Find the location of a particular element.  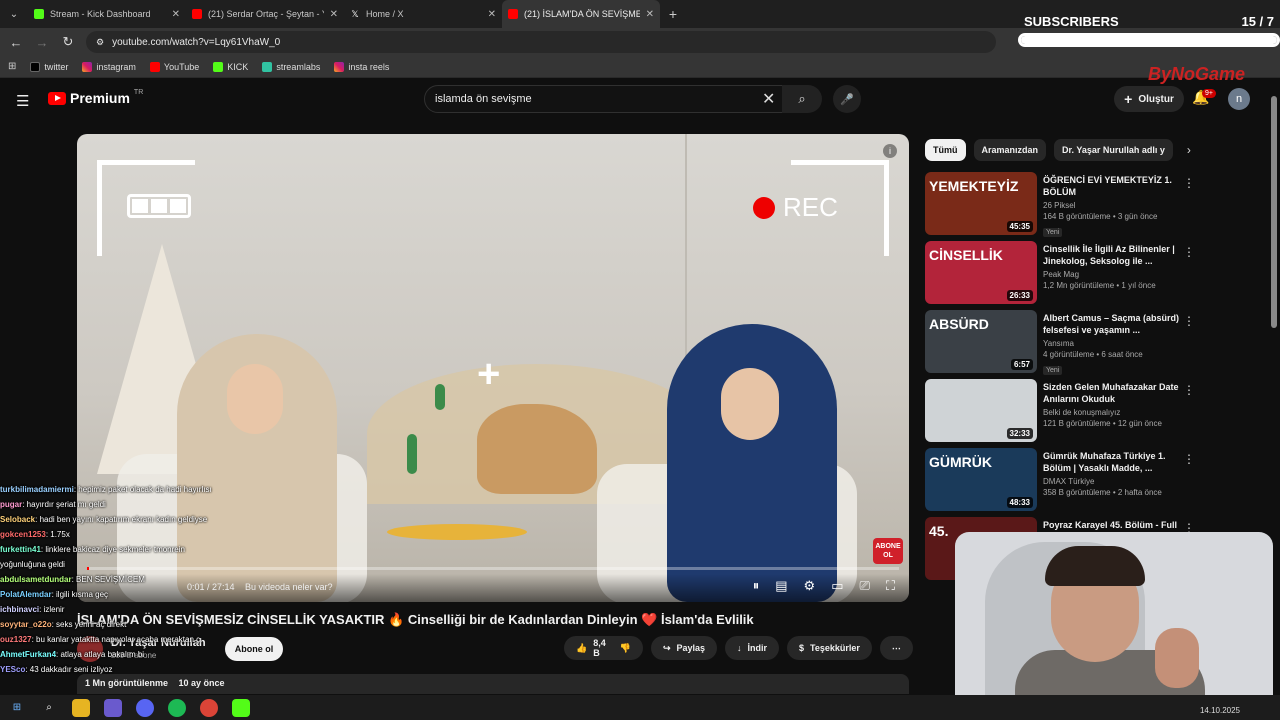

chrome-icon is located at coordinates (209, 707).